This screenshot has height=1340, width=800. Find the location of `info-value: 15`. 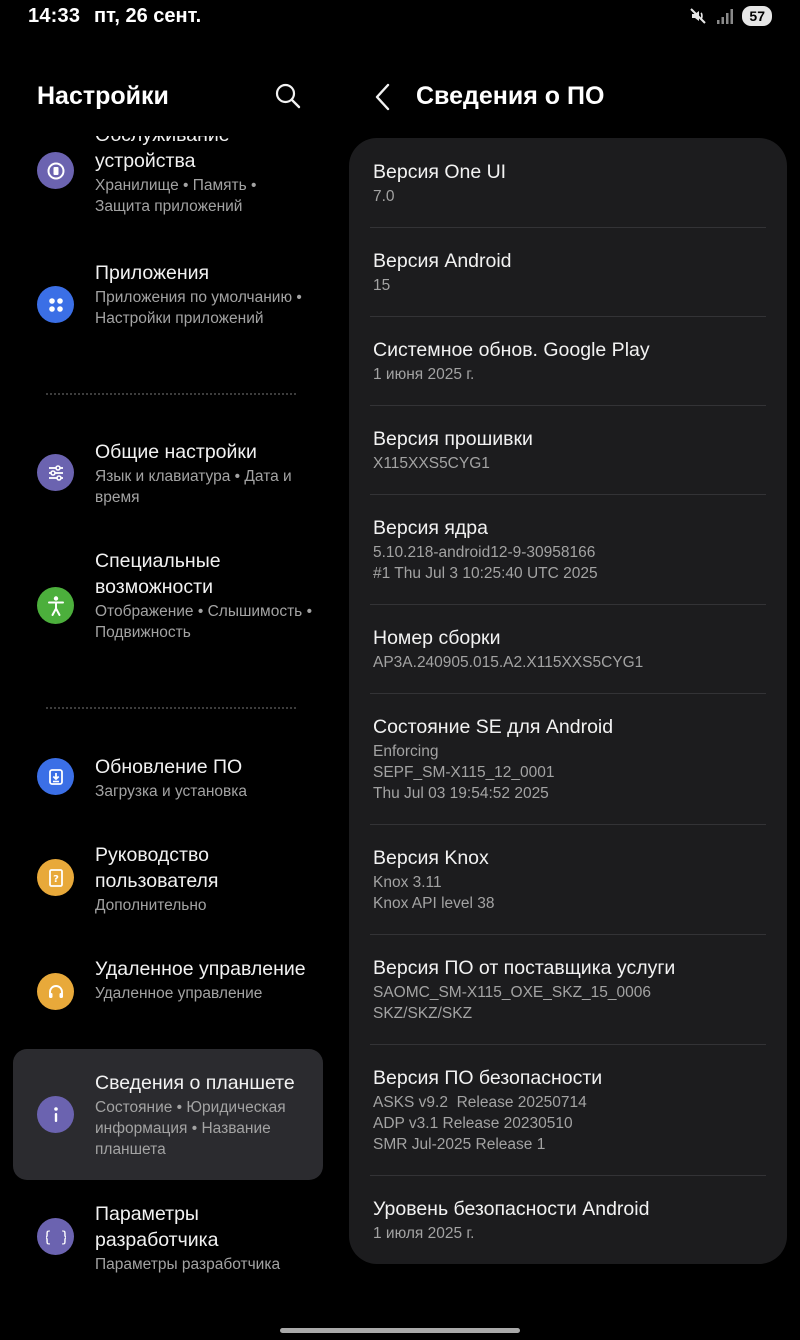

info-value: 15 is located at coordinates (382, 285).